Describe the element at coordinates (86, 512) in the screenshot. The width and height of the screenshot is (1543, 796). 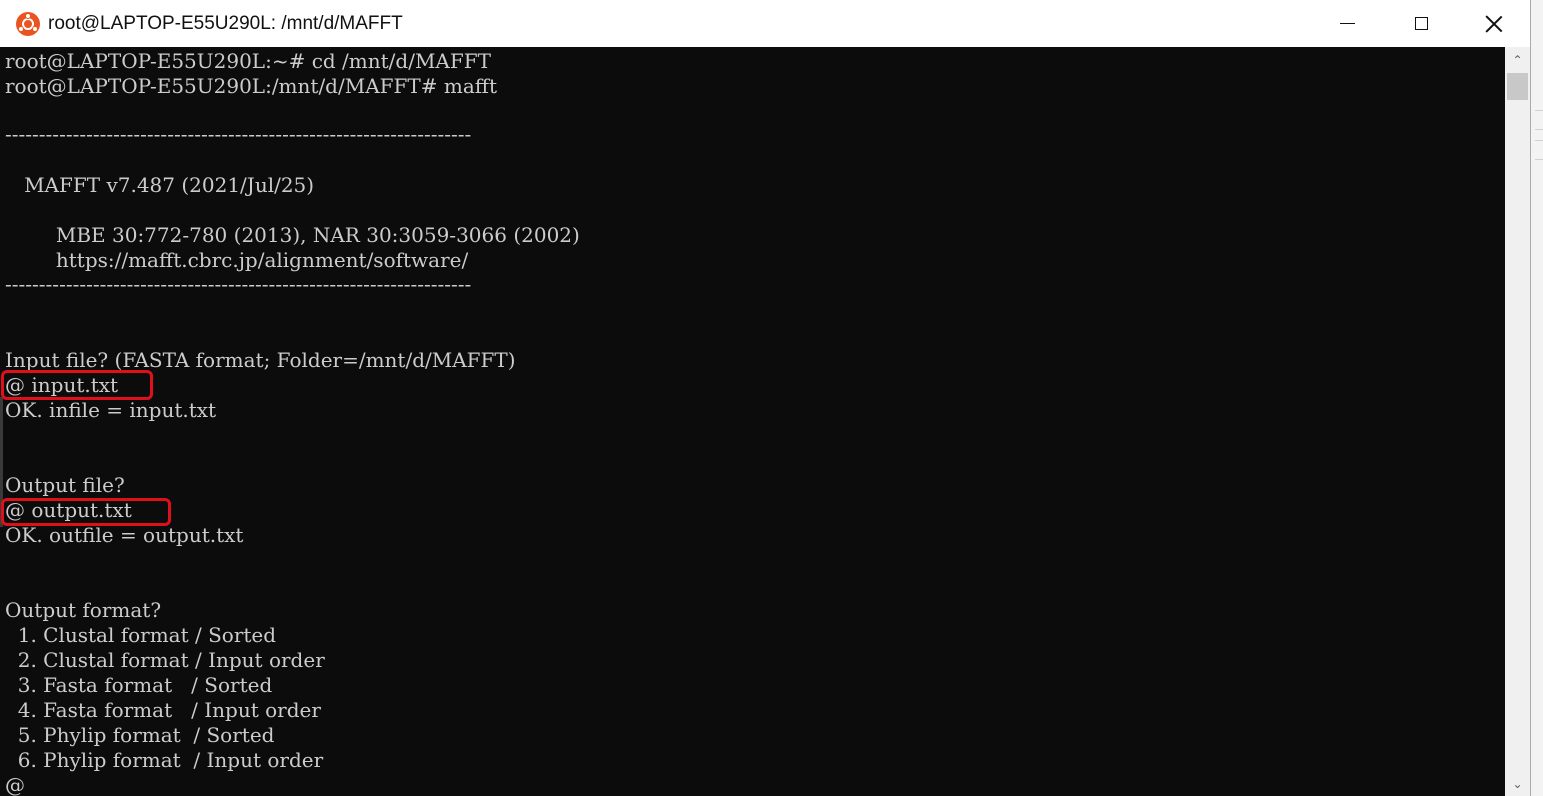
I see `output-file-highlight` at that location.